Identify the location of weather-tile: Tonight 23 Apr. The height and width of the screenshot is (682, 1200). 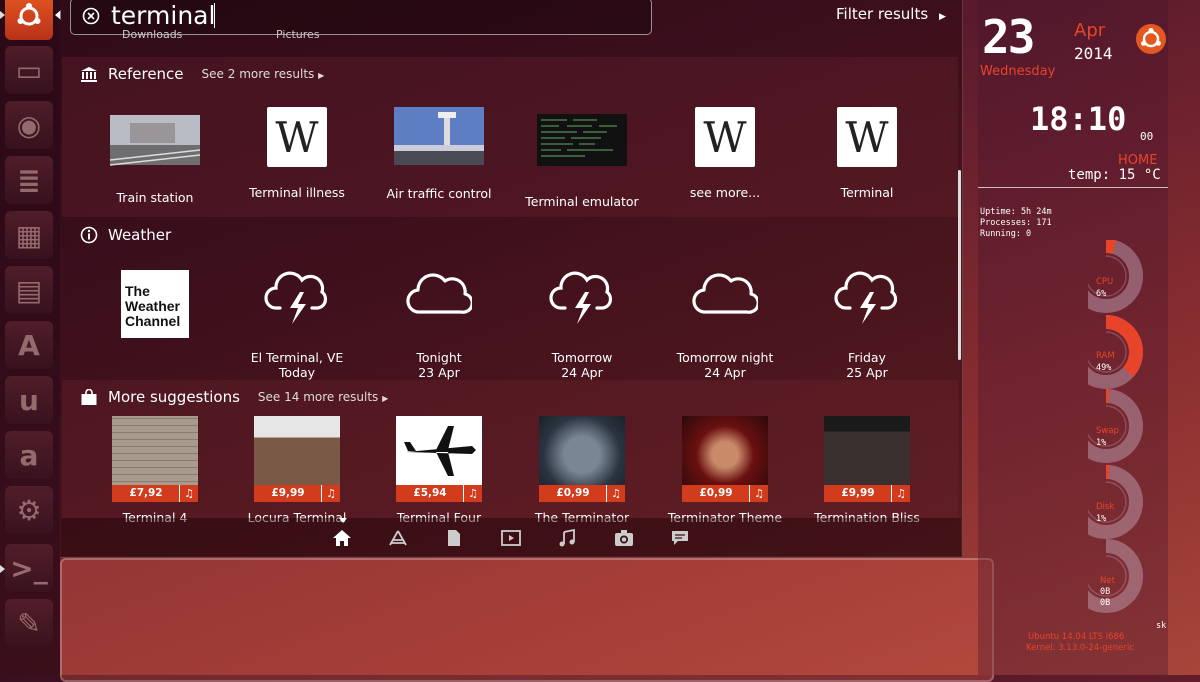
(439, 323).